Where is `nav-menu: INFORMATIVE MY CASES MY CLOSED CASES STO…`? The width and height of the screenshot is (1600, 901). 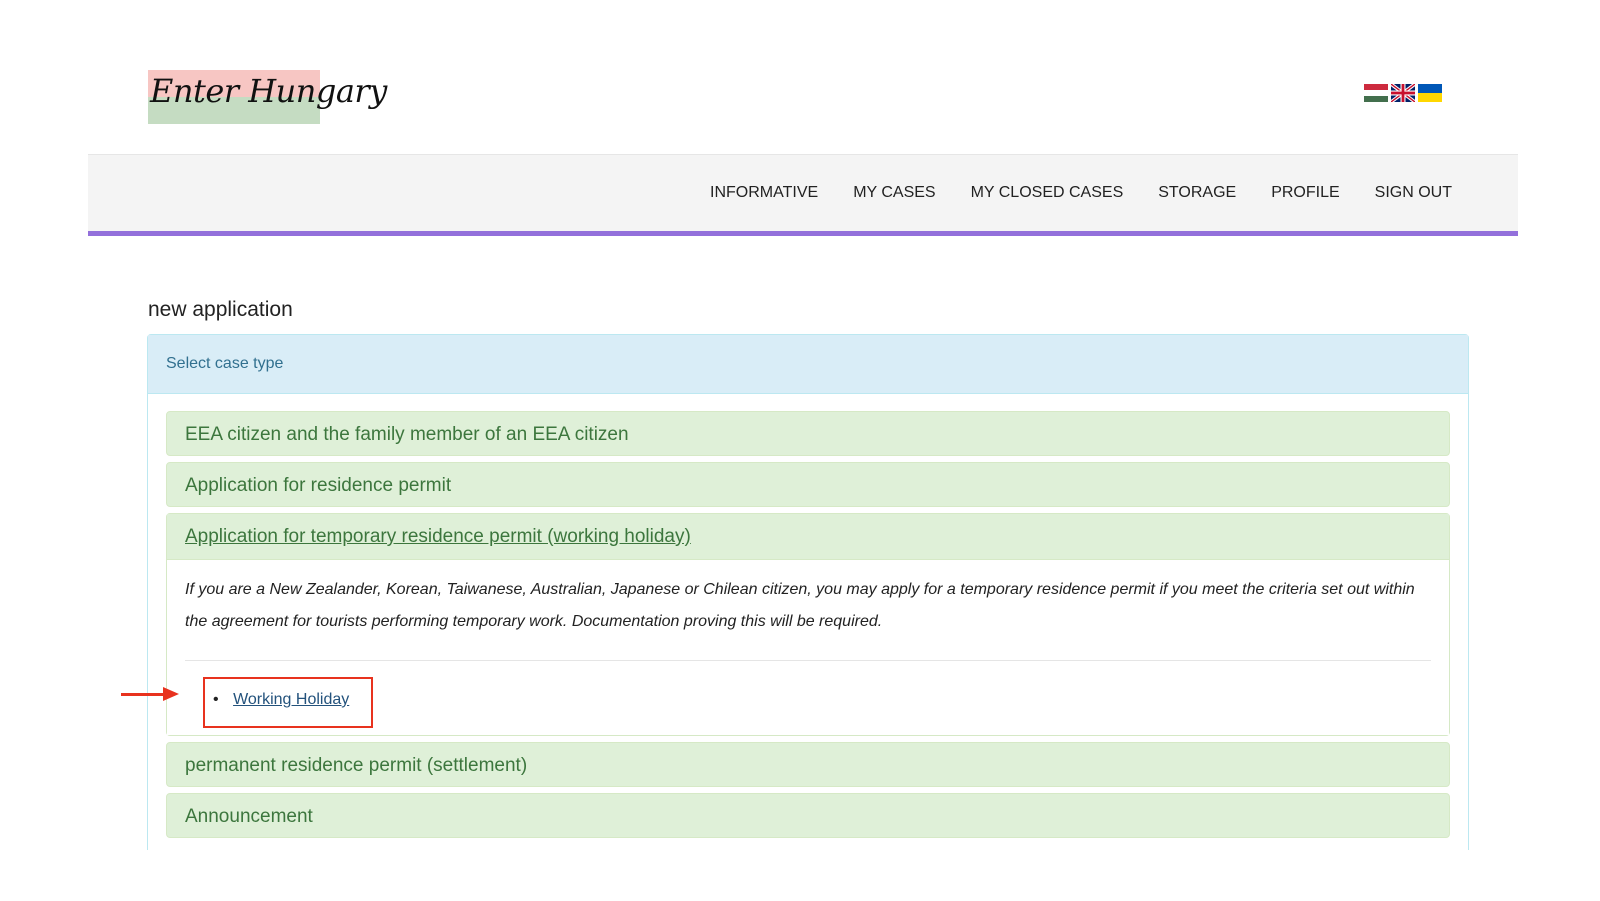 nav-menu: INFORMATIVE MY CASES MY CLOSED CASES STO… is located at coordinates (1081, 193).